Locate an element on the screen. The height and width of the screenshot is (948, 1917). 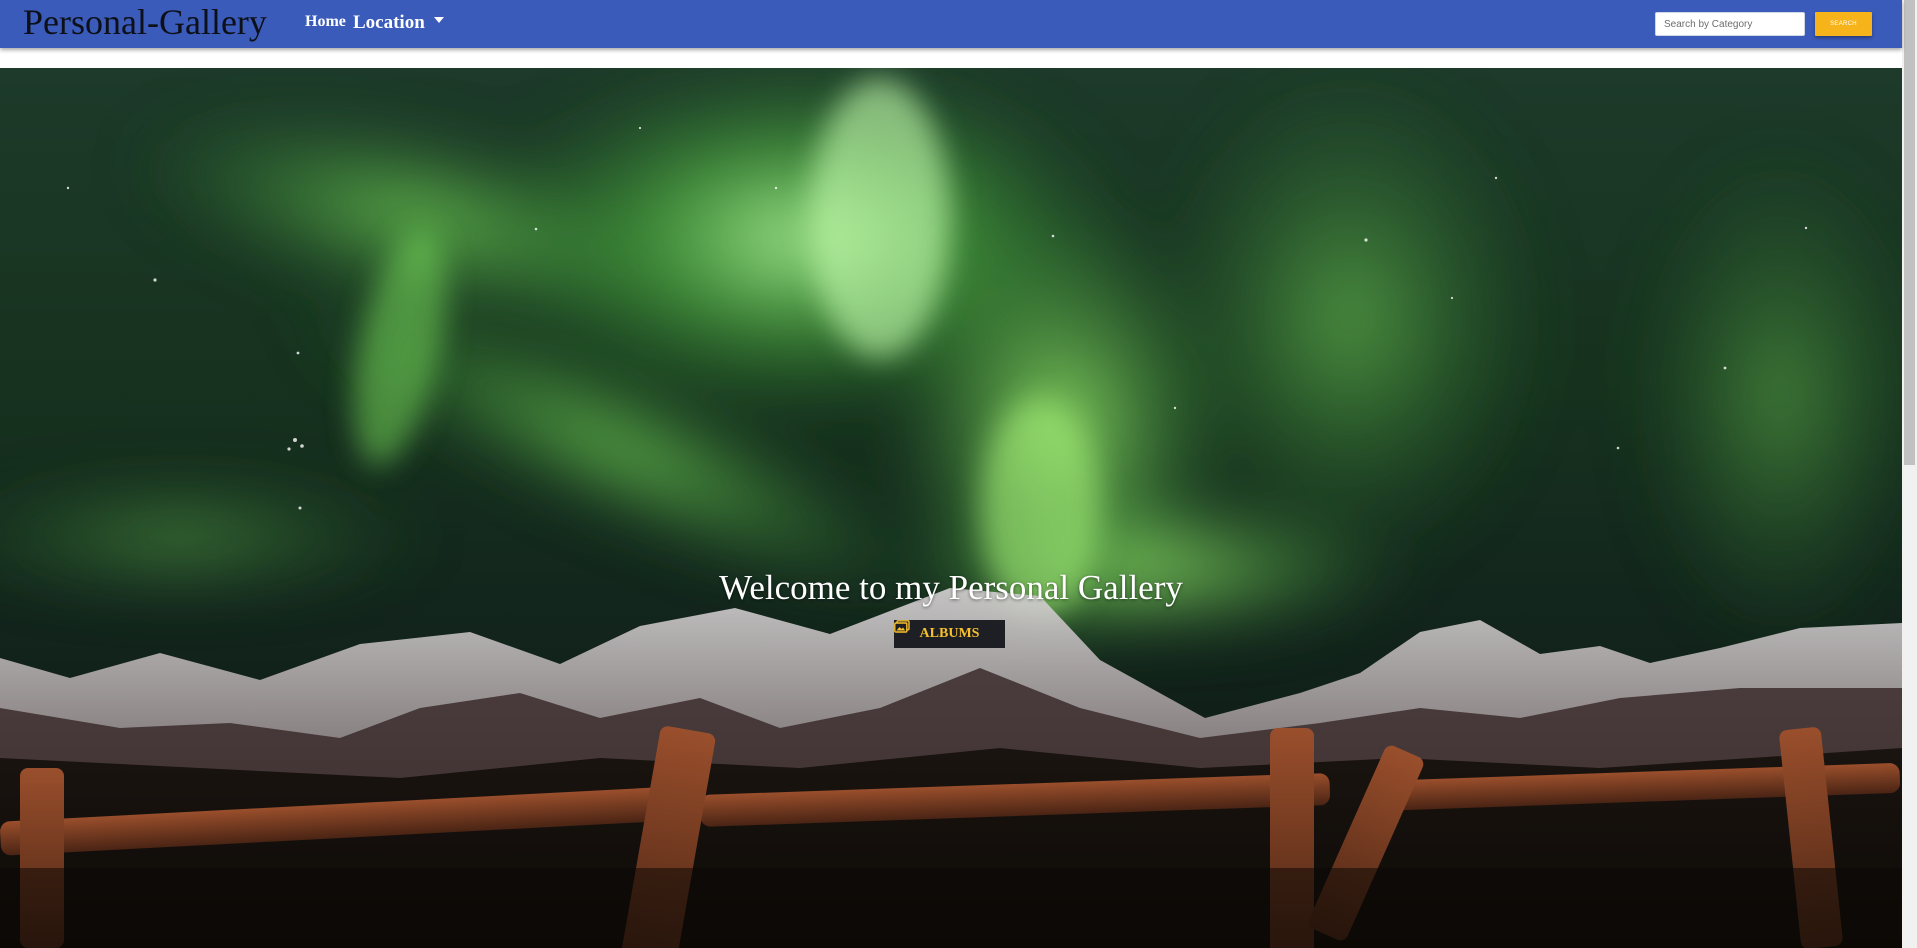
albums-button: ALBUMS is located at coordinates (949, 634).